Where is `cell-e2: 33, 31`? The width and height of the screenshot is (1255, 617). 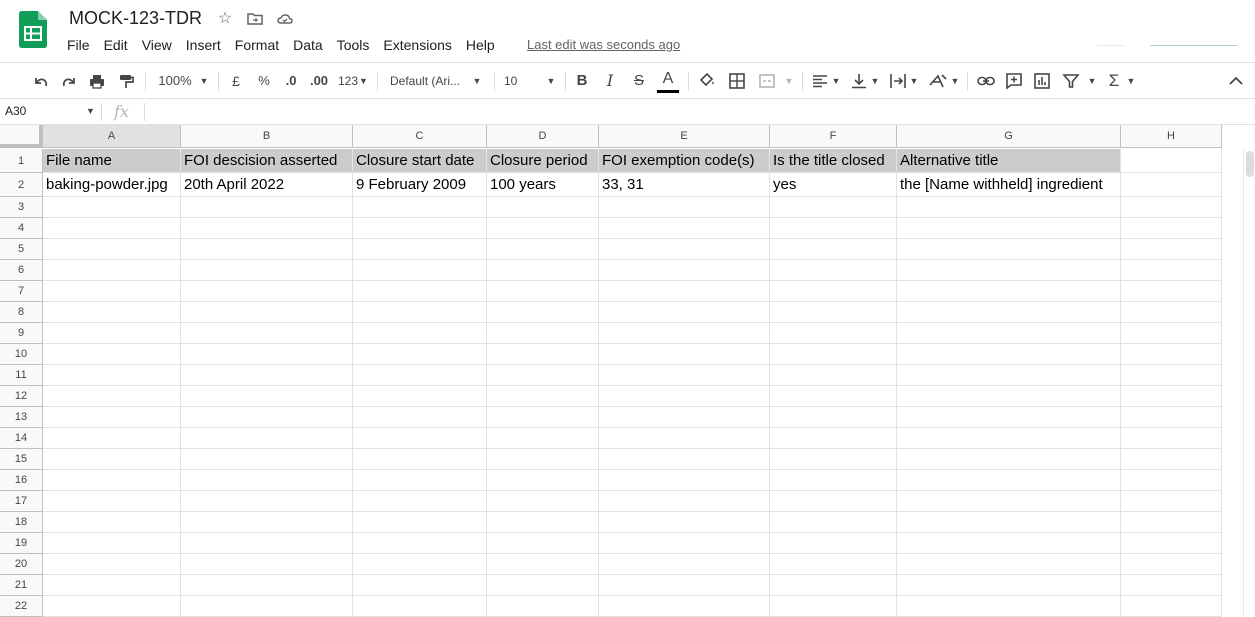 cell-e2: 33, 31 is located at coordinates (684, 185).